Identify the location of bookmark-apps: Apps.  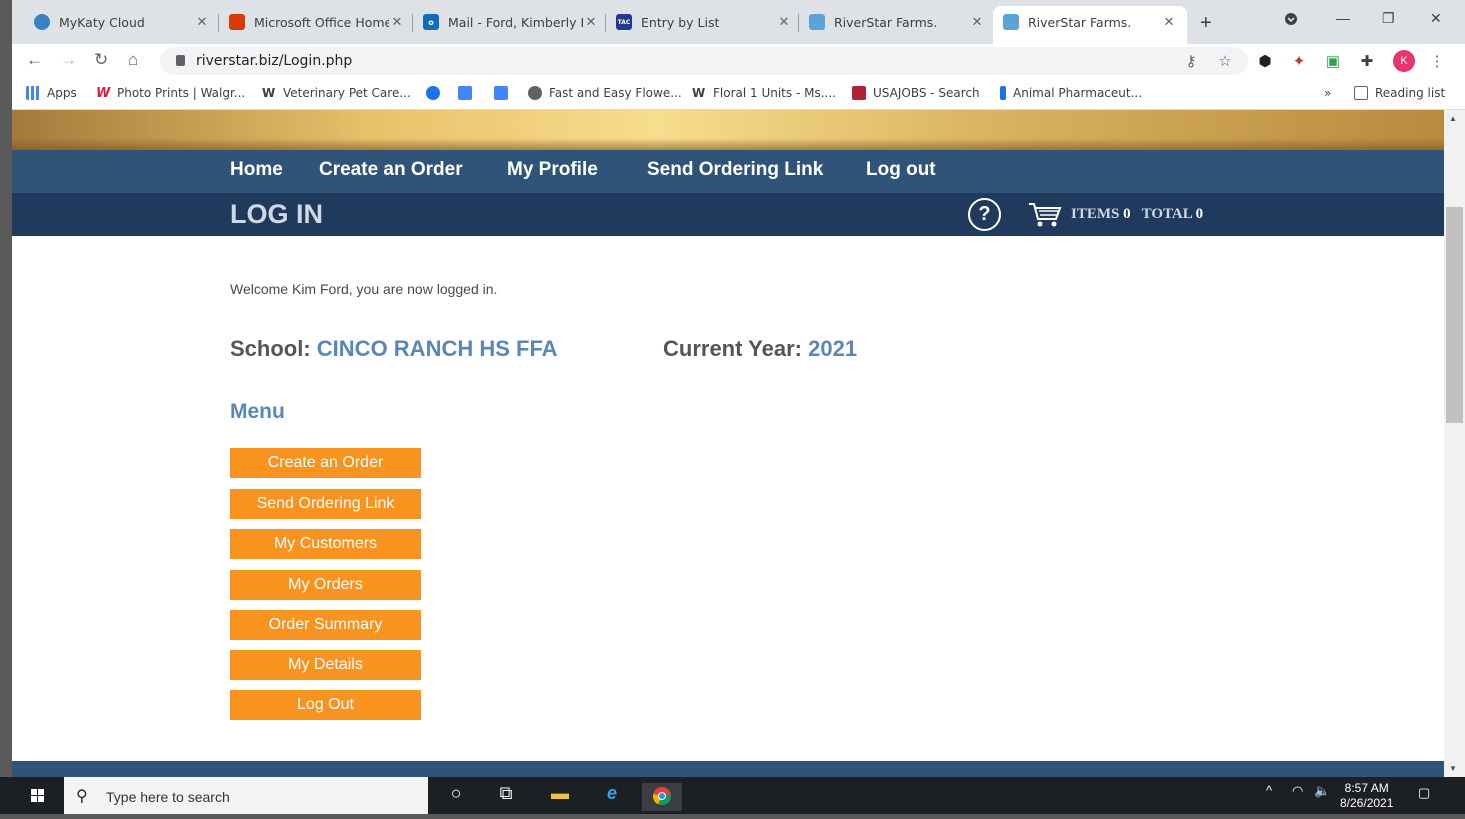
(51, 93).